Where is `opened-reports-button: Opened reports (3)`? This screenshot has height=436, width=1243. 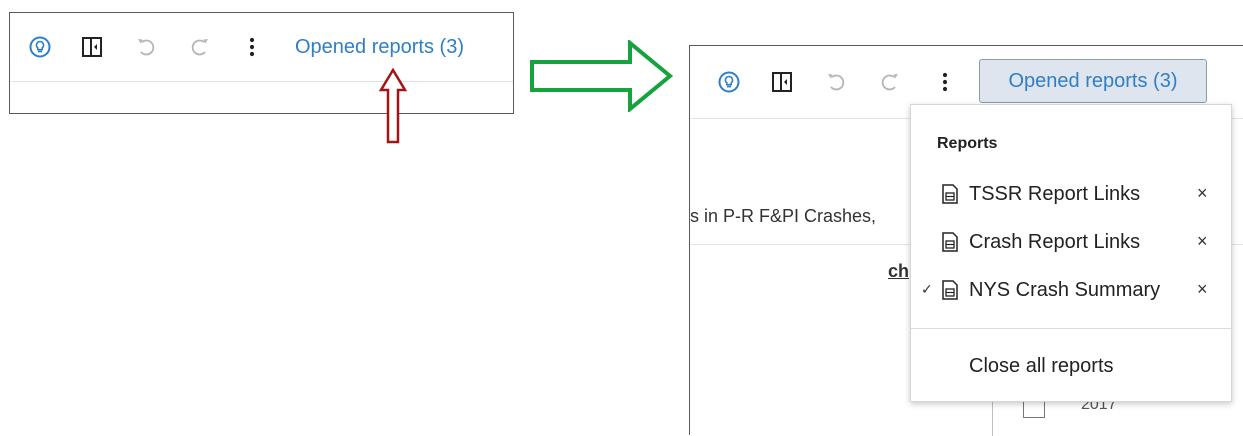 opened-reports-button: Opened reports (3) is located at coordinates (1093, 81).